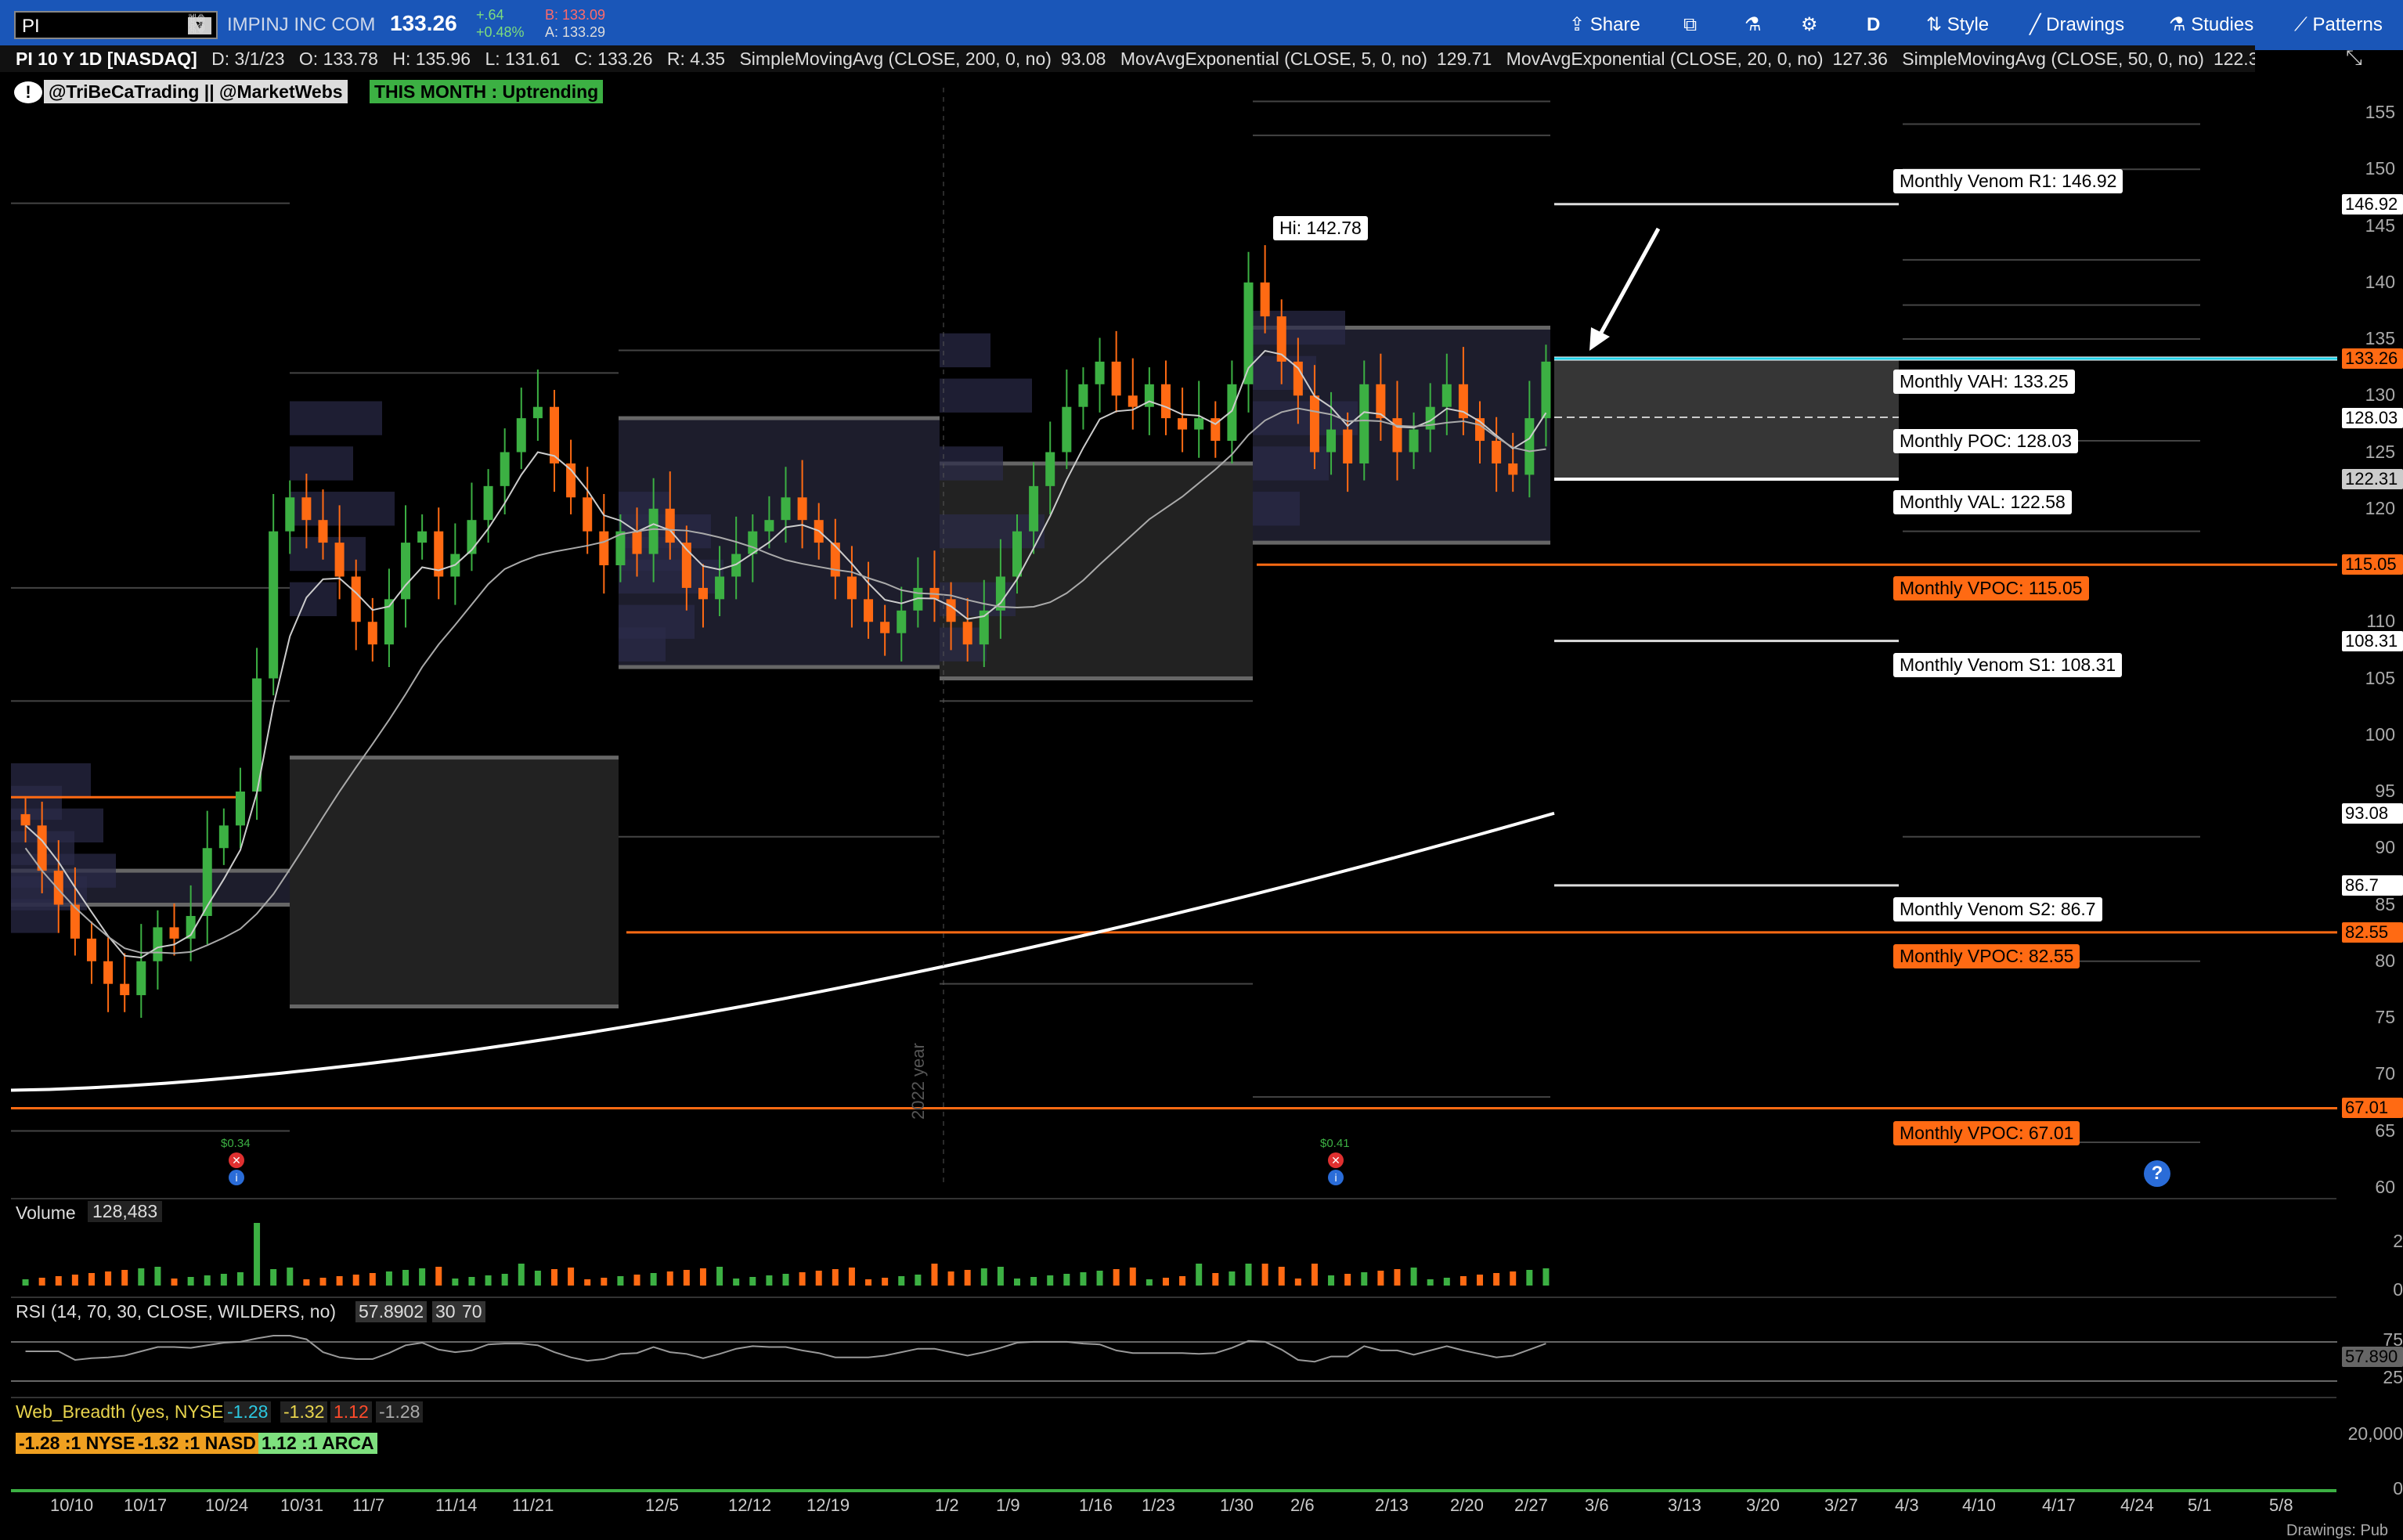 The height and width of the screenshot is (1540, 2403). Describe the element at coordinates (2398, 1289) in the screenshot. I see `volume-axis-0: 0` at that location.